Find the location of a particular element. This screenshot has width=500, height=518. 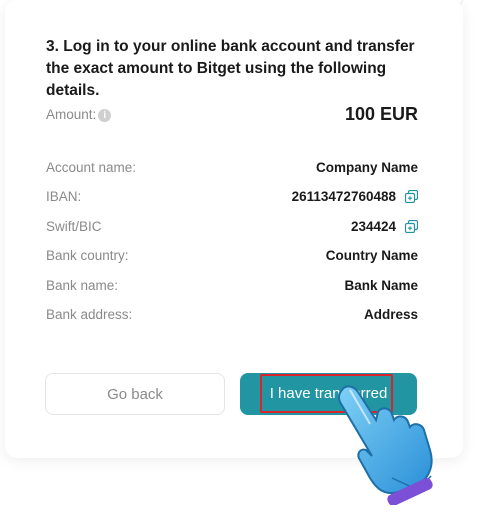

swift-value: 234424 is located at coordinates (373, 226).